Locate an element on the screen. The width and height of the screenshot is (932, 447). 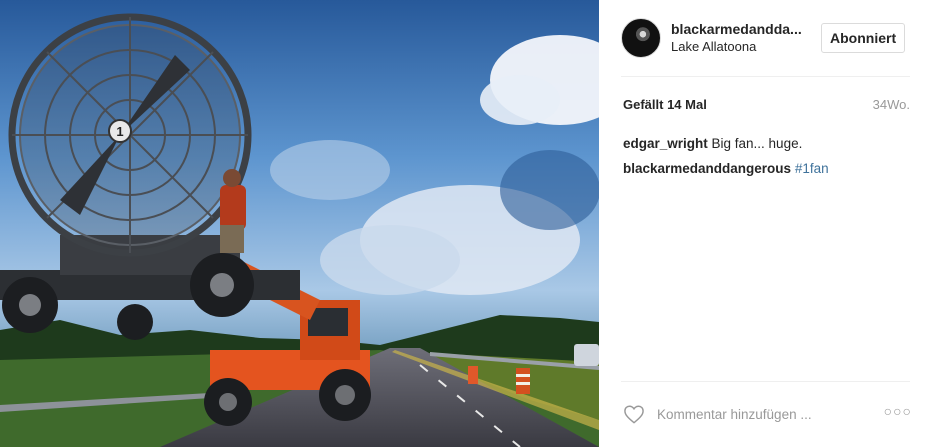
avatar is located at coordinates (641, 38).